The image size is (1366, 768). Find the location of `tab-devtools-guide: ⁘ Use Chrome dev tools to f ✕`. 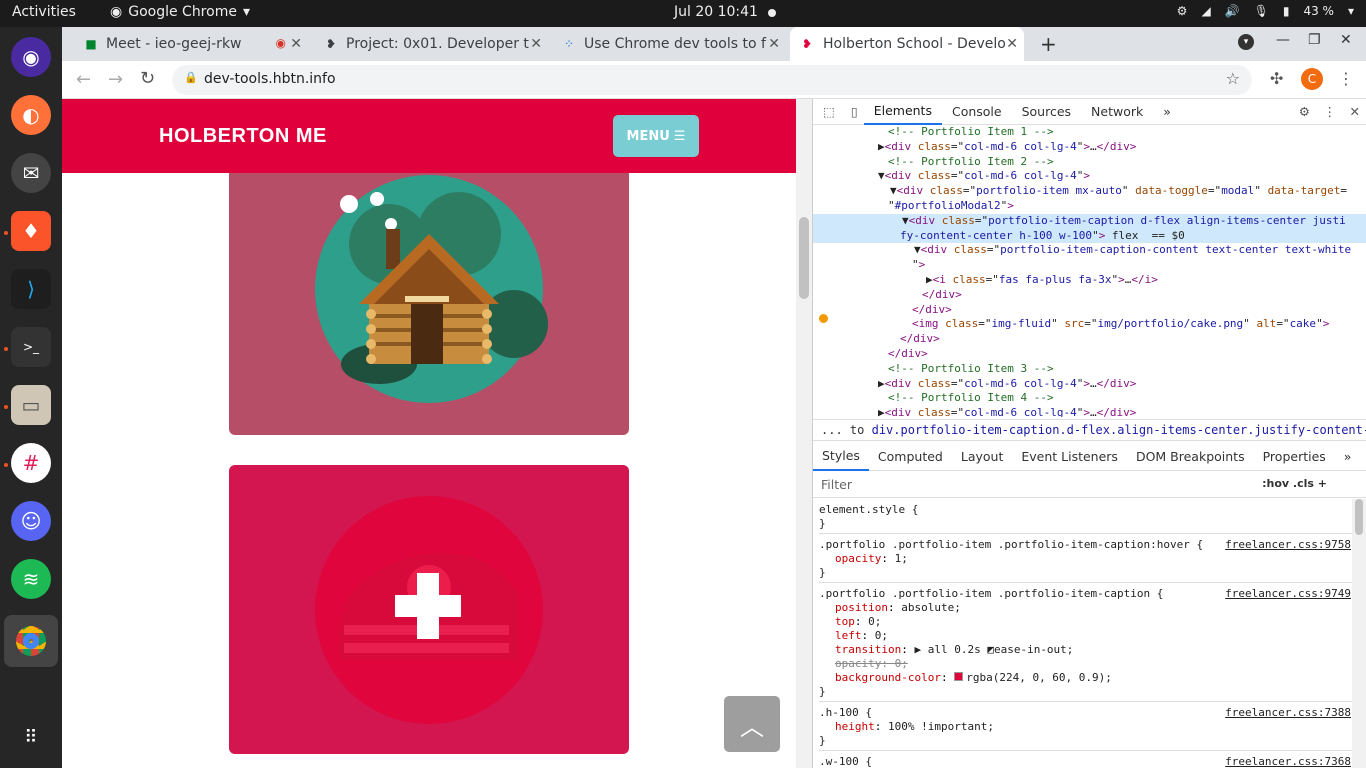

tab-devtools-guide: ⁘ Use Chrome dev tools to f ✕ is located at coordinates (674, 44).